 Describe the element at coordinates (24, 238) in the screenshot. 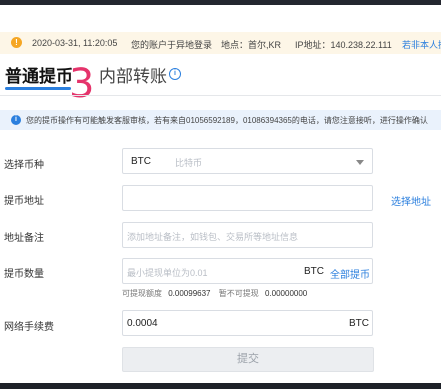

I see `memo-label: 地址备注` at that location.